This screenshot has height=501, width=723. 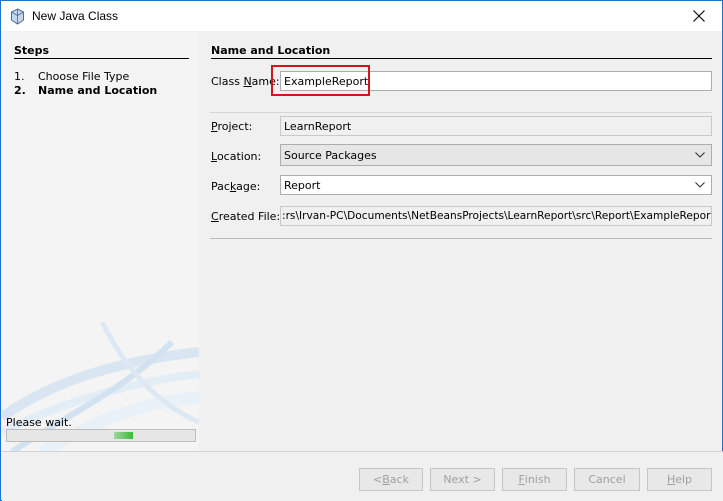 I want to click on project-field: LearnReport, so click(x=496, y=126).